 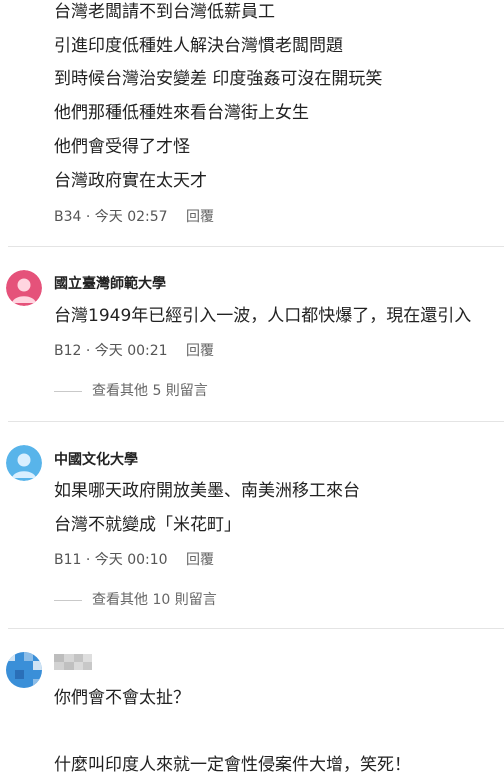 I want to click on comment-line: 你們會不會太扯？, so click(x=122, y=698).